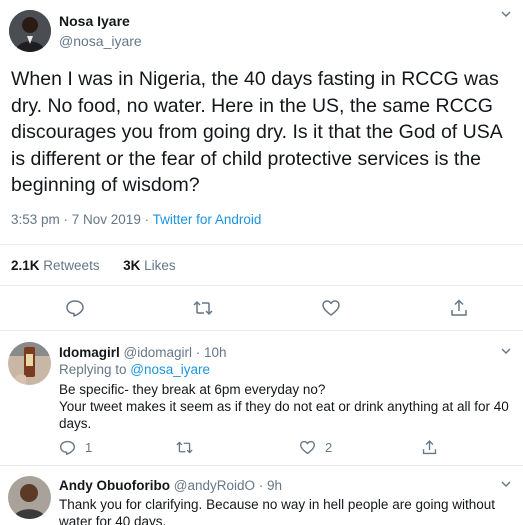 This screenshot has width=523, height=525. Describe the element at coordinates (160, 265) in the screenshot. I see `likes-label: Likes` at that location.